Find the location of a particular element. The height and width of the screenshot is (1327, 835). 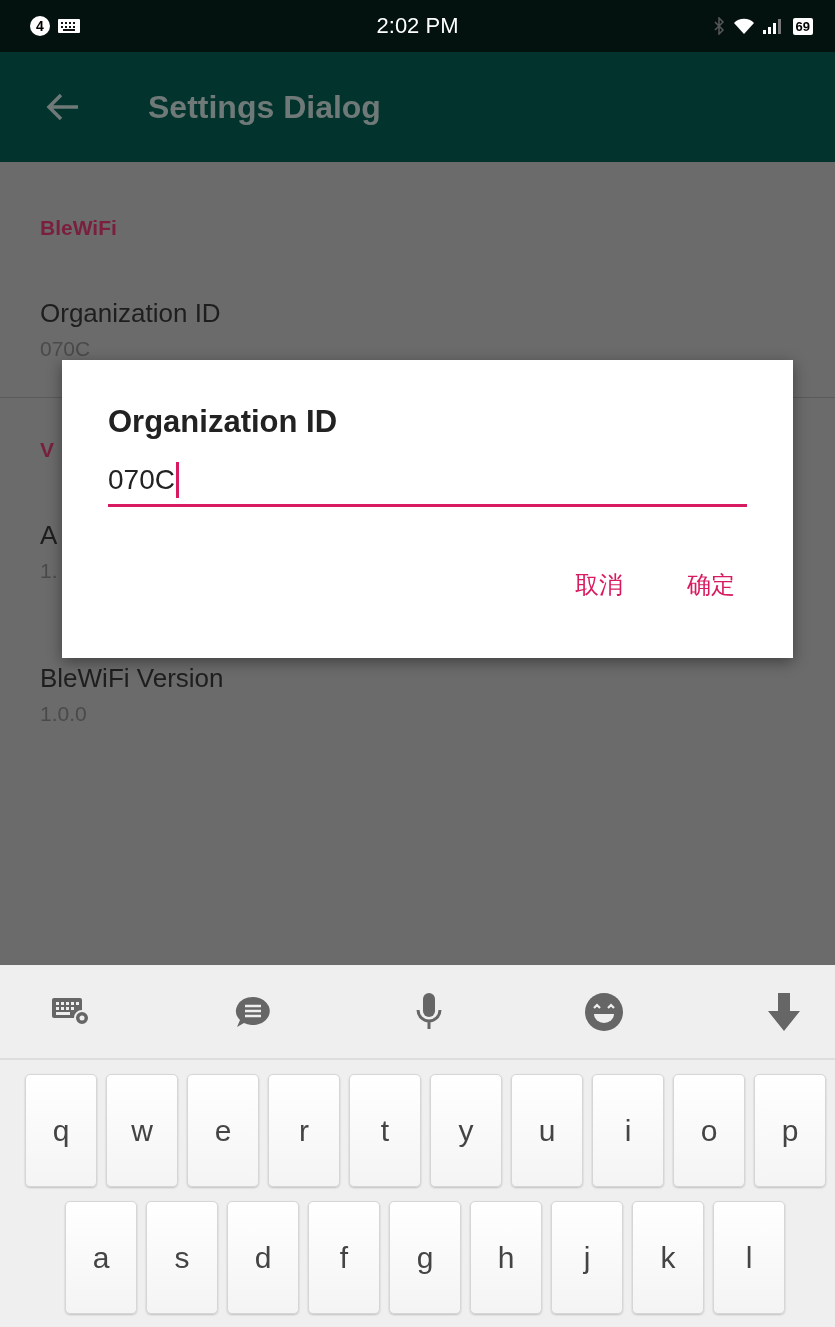

dialog-button: 确定 is located at coordinates (711, 585).